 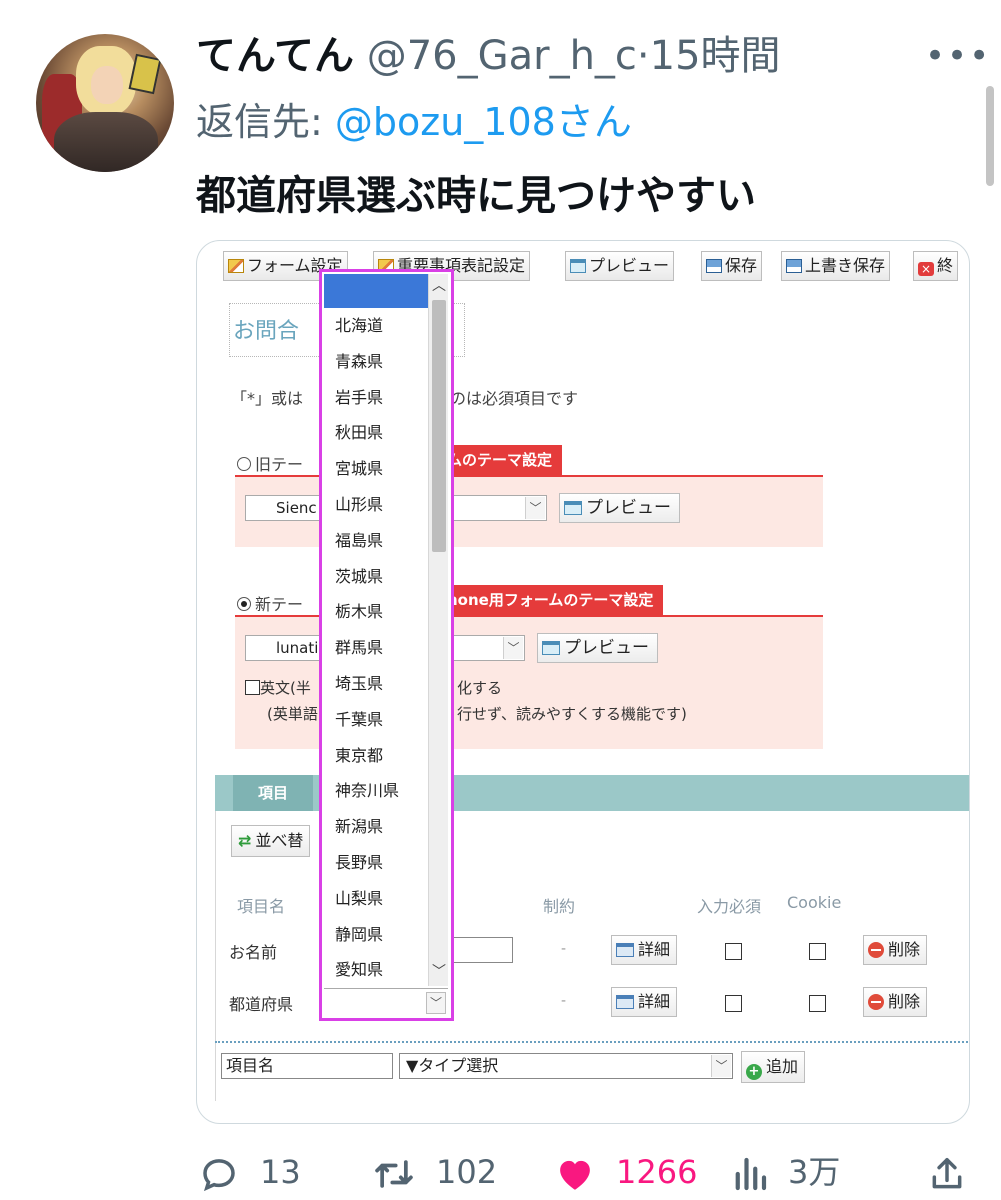 What do you see at coordinates (657, 1172) in the screenshot?
I see `like-count: 1266` at bounding box center [657, 1172].